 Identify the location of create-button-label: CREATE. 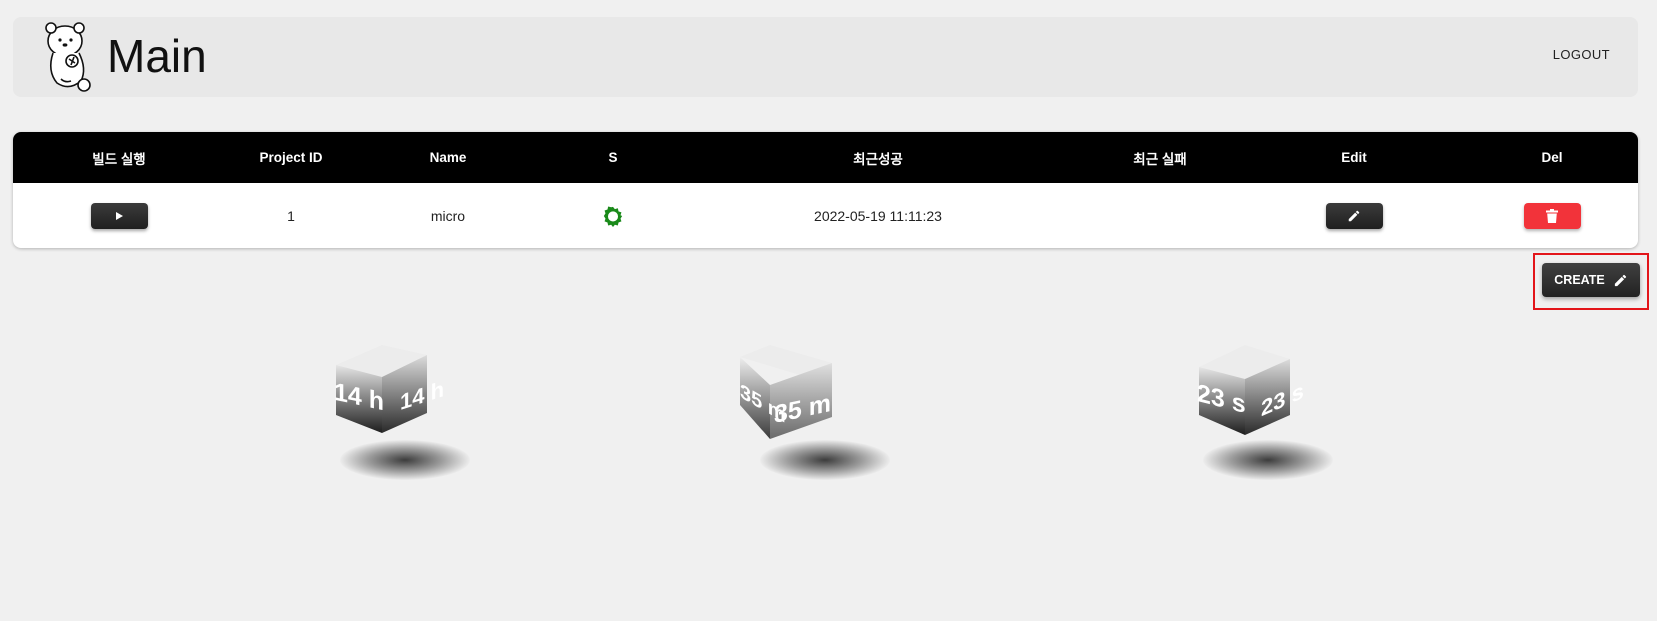
(1579, 280).